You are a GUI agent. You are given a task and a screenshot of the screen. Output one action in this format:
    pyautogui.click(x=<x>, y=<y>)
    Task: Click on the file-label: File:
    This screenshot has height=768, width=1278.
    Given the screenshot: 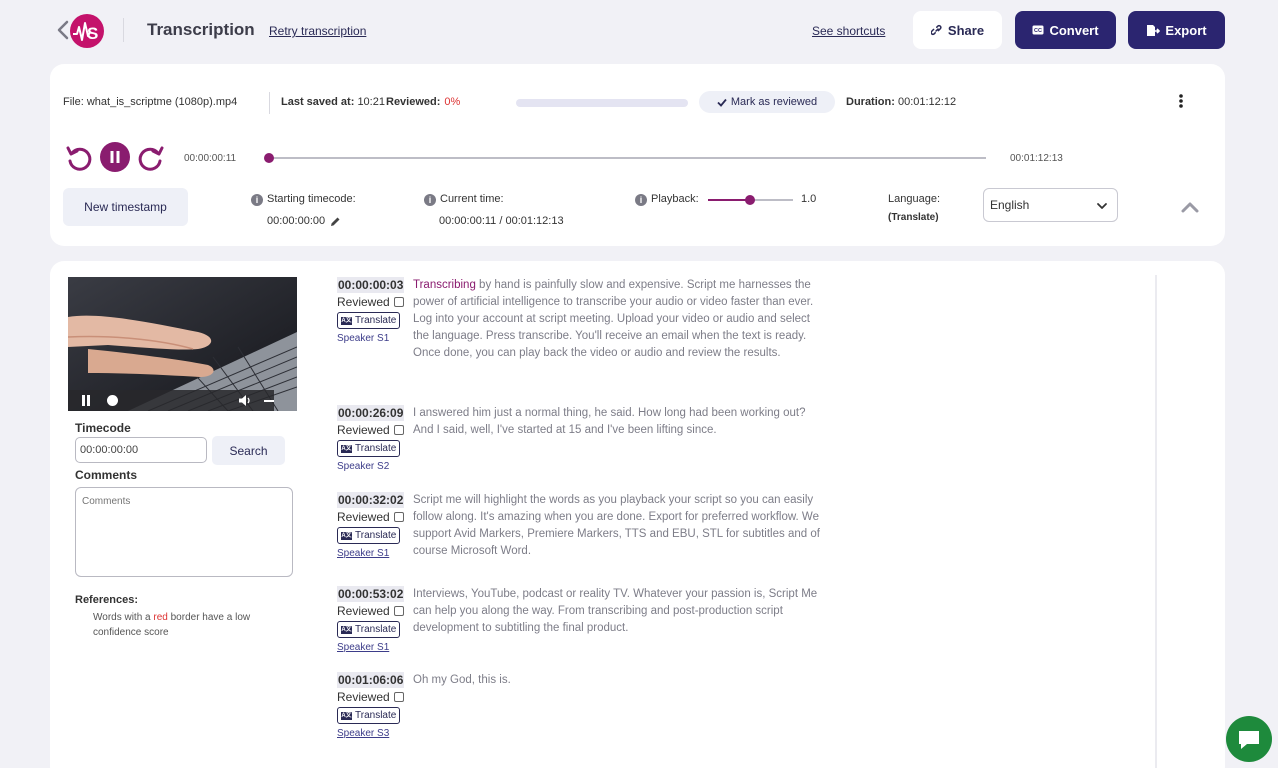 What is the action you would take?
    pyautogui.click(x=73, y=102)
    